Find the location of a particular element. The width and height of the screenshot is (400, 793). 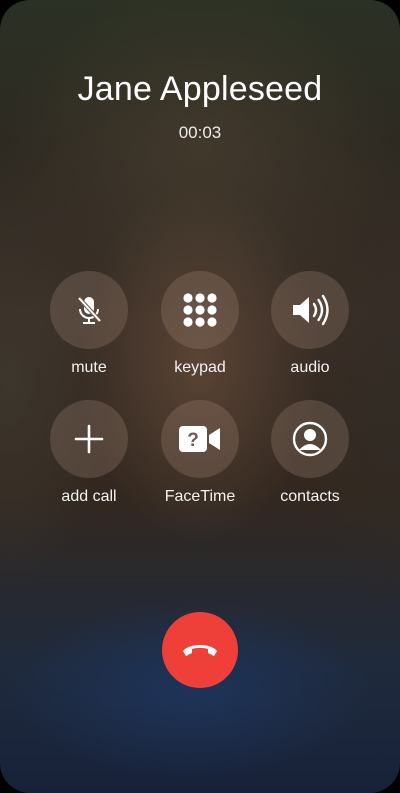

keypad-icon is located at coordinates (200, 310).